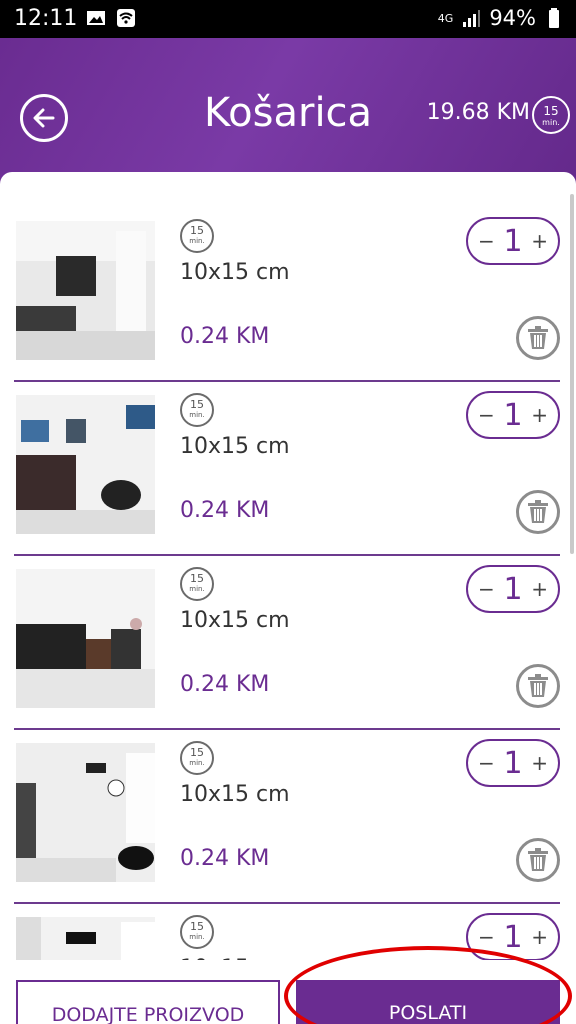 This screenshot has height=1024, width=576. What do you see at coordinates (288, 113) in the screenshot?
I see `header: Košarica 19.68 KM 15 min.` at bounding box center [288, 113].